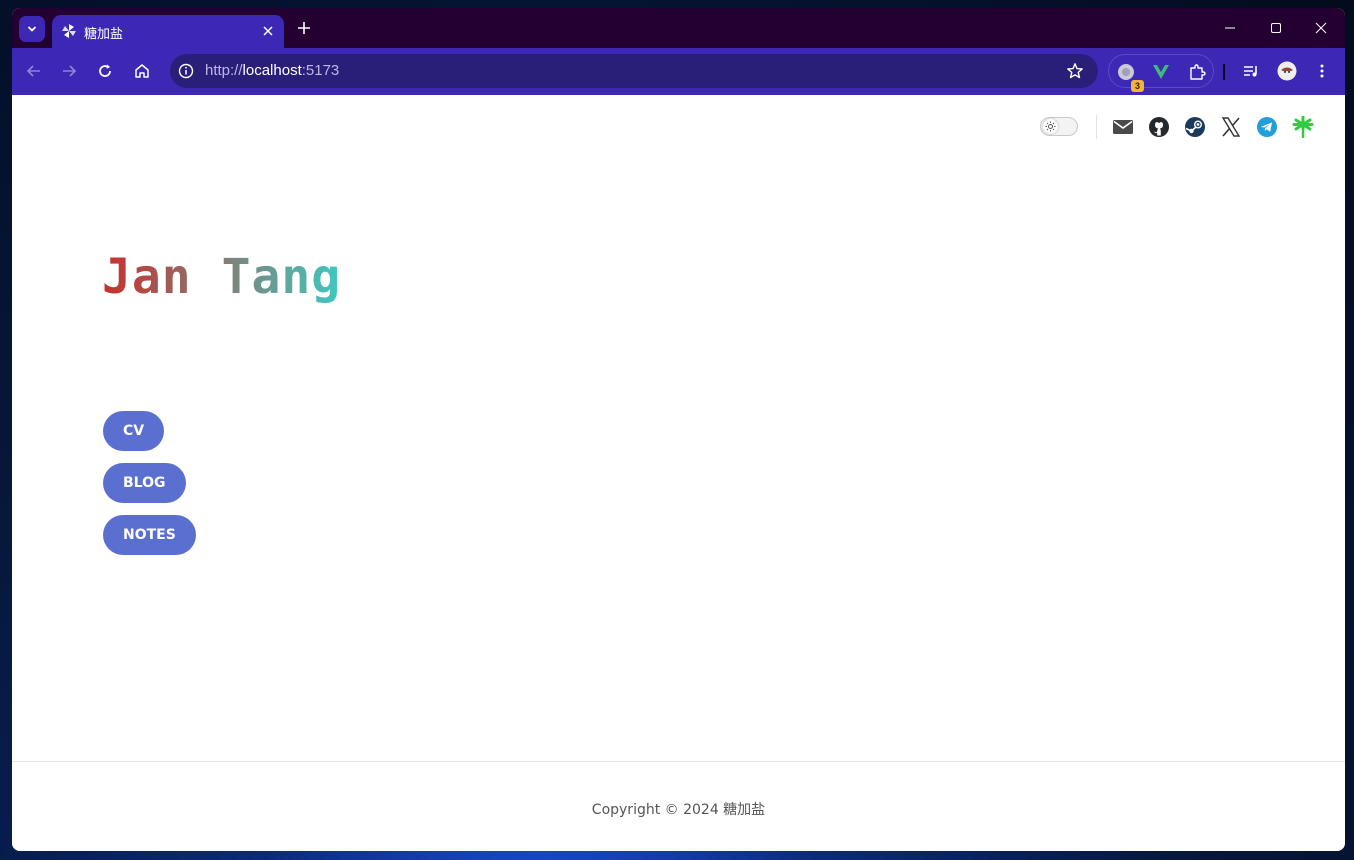 This screenshot has height=860, width=1354. I want to click on x-link, so click(1231, 127).